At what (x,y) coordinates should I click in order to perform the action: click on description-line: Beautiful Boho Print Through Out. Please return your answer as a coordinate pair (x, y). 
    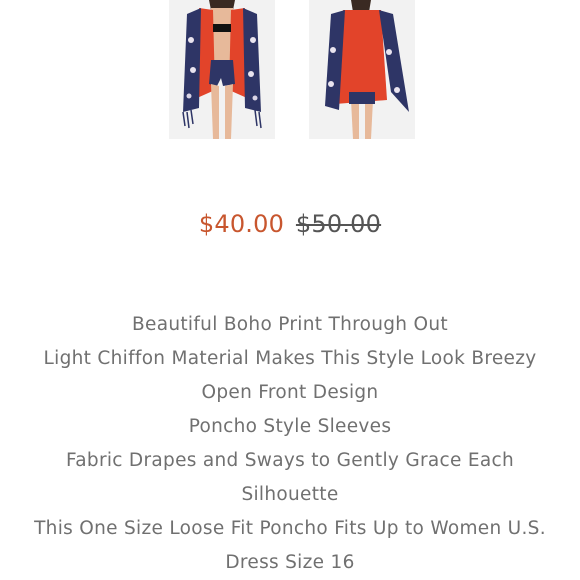
    Looking at the image, I should click on (290, 324).